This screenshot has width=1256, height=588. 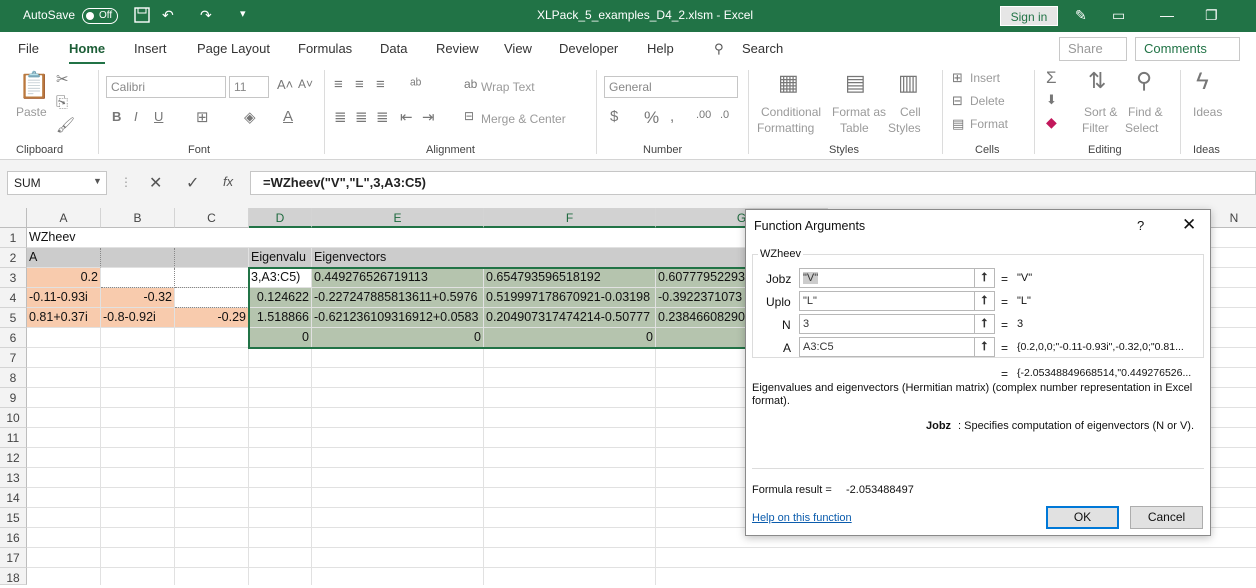 What do you see at coordinates (785, 128) in the screenshot?
I see `formatting-label: Formatting` at bounding box center [785, 128].